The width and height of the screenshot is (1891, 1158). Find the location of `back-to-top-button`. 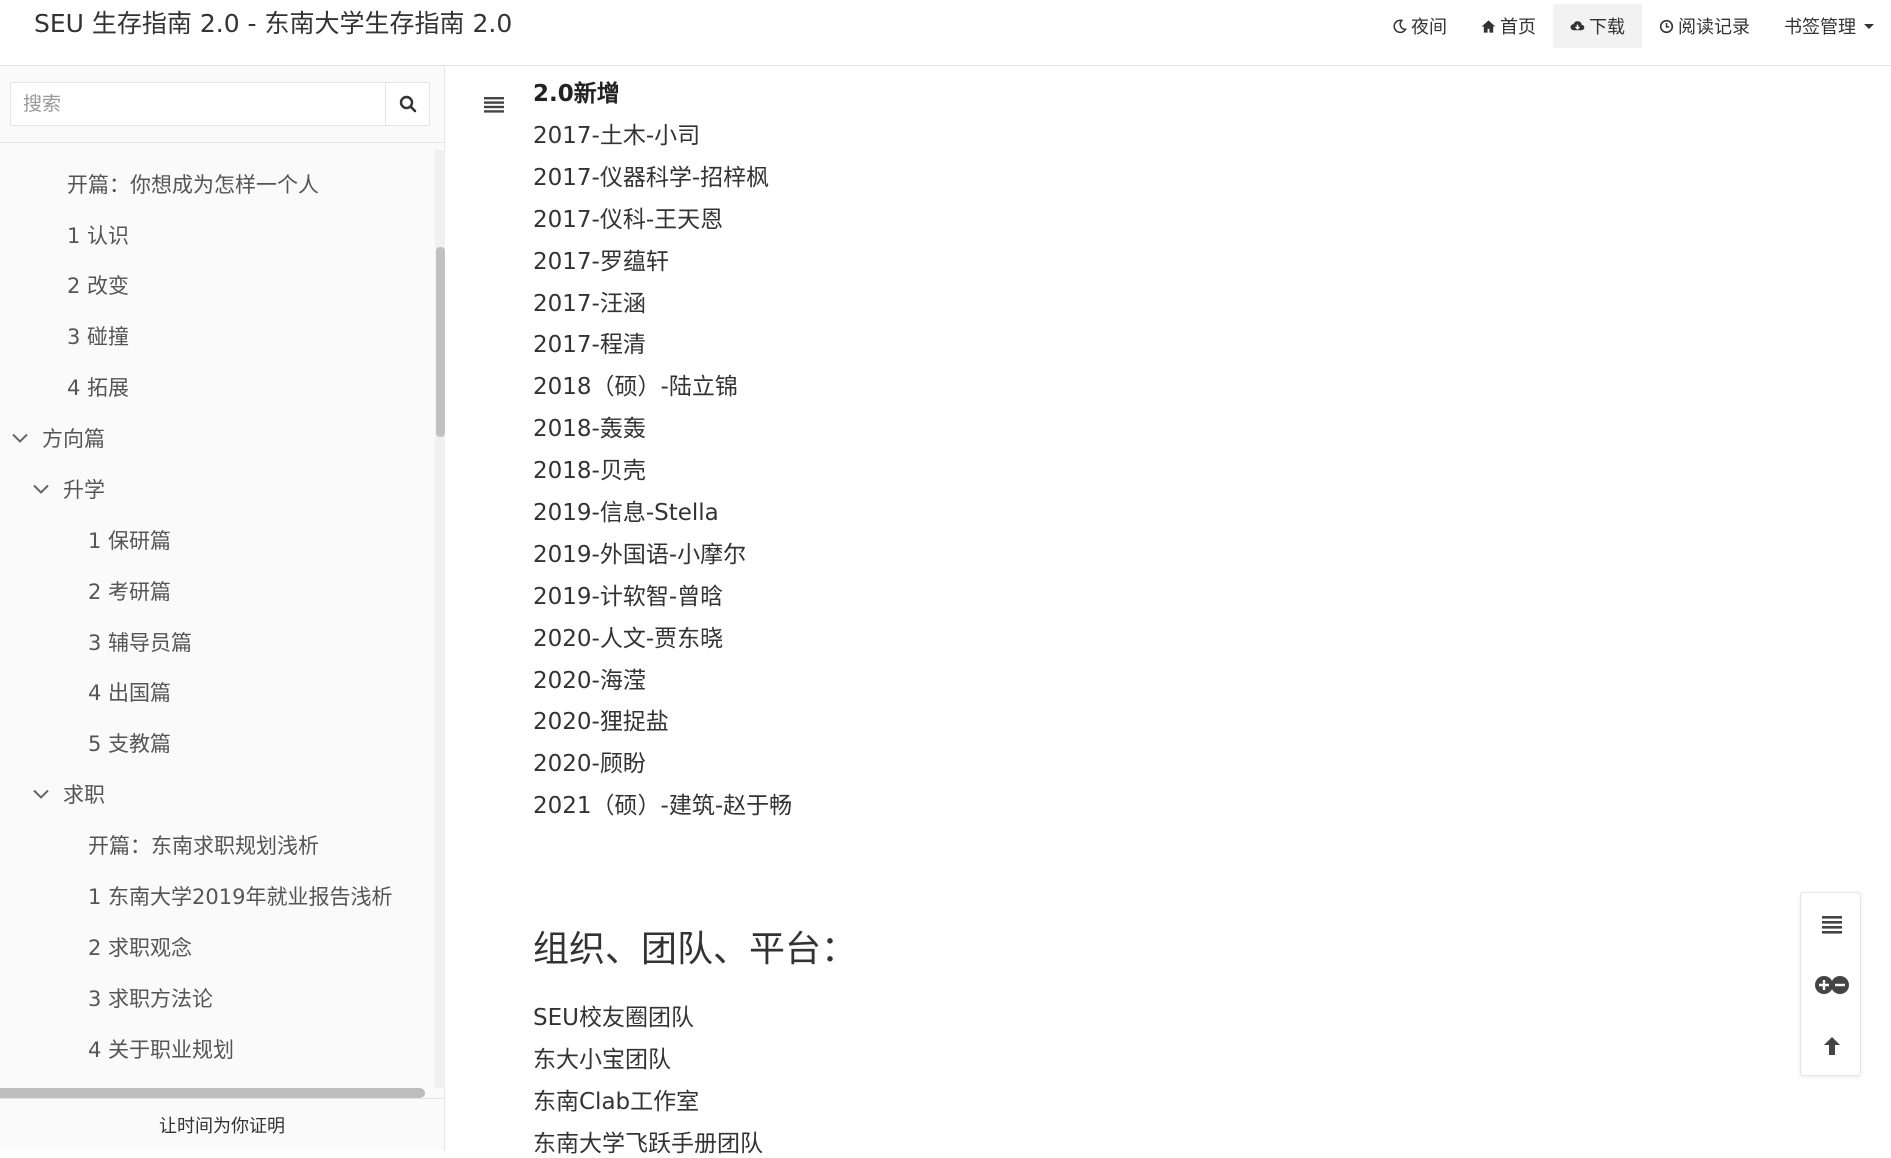

back-to-top-button is located at coordinates (1831, 1045).